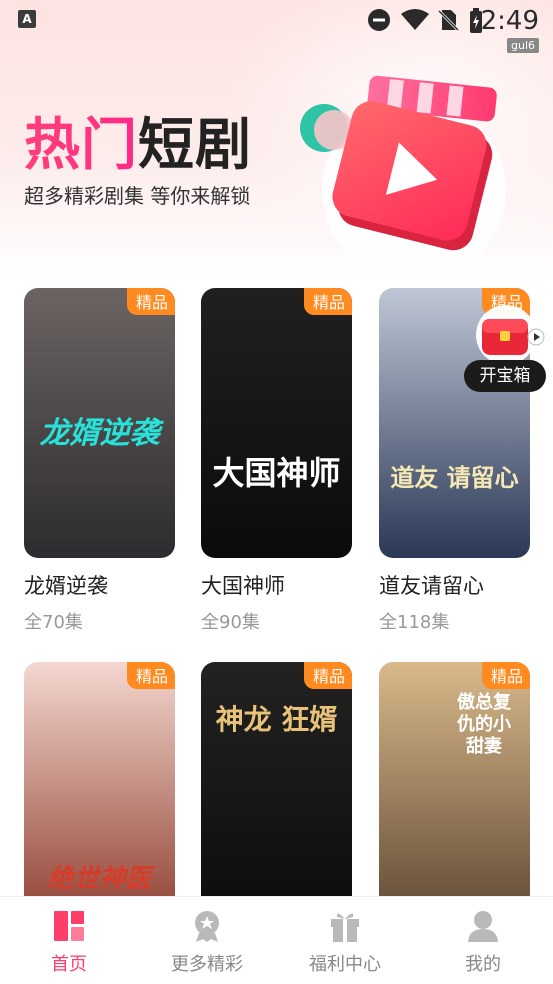 This screenshot has width=553, height=984. I want to click on tab-more: 更多精彩, so click(207, 940).